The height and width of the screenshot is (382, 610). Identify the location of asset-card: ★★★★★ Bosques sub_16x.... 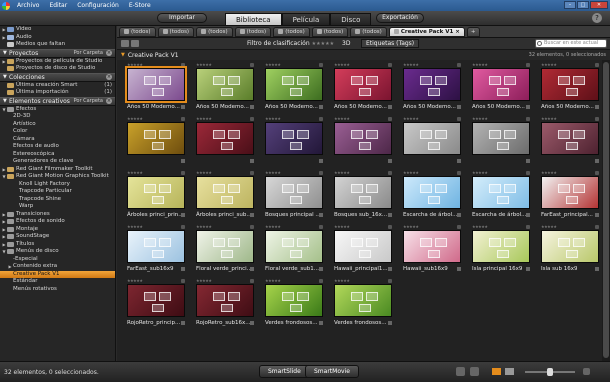
(363, 197).